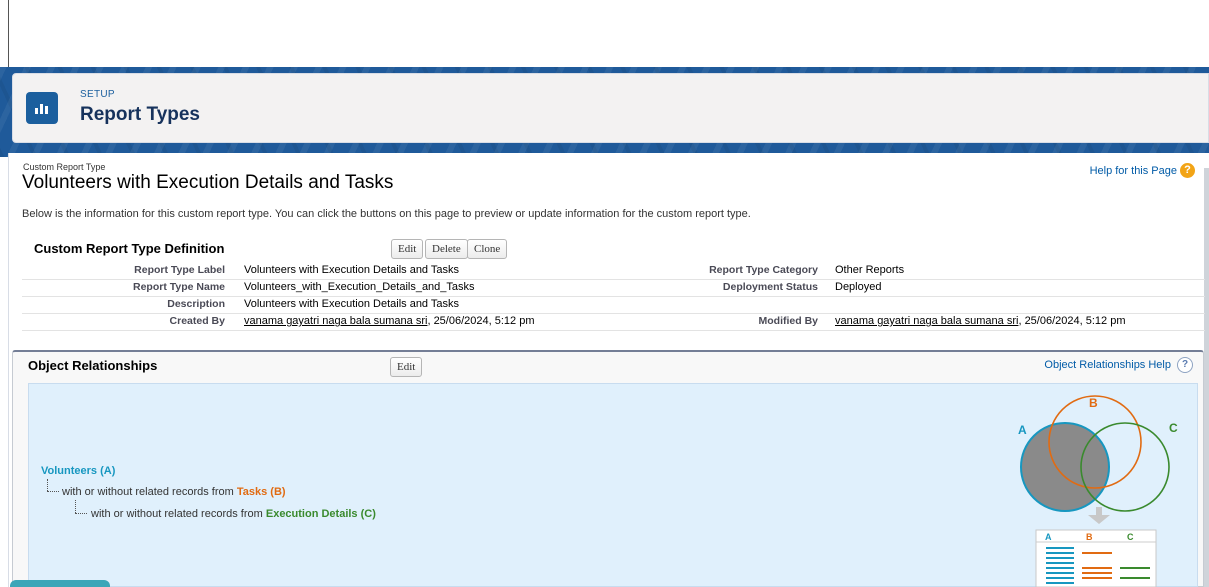  What do you see at coordinates (129, 248) in the screenshot?
I see `definition-section-title: Custom Report Type Definition` at bounding box center [129, 248].